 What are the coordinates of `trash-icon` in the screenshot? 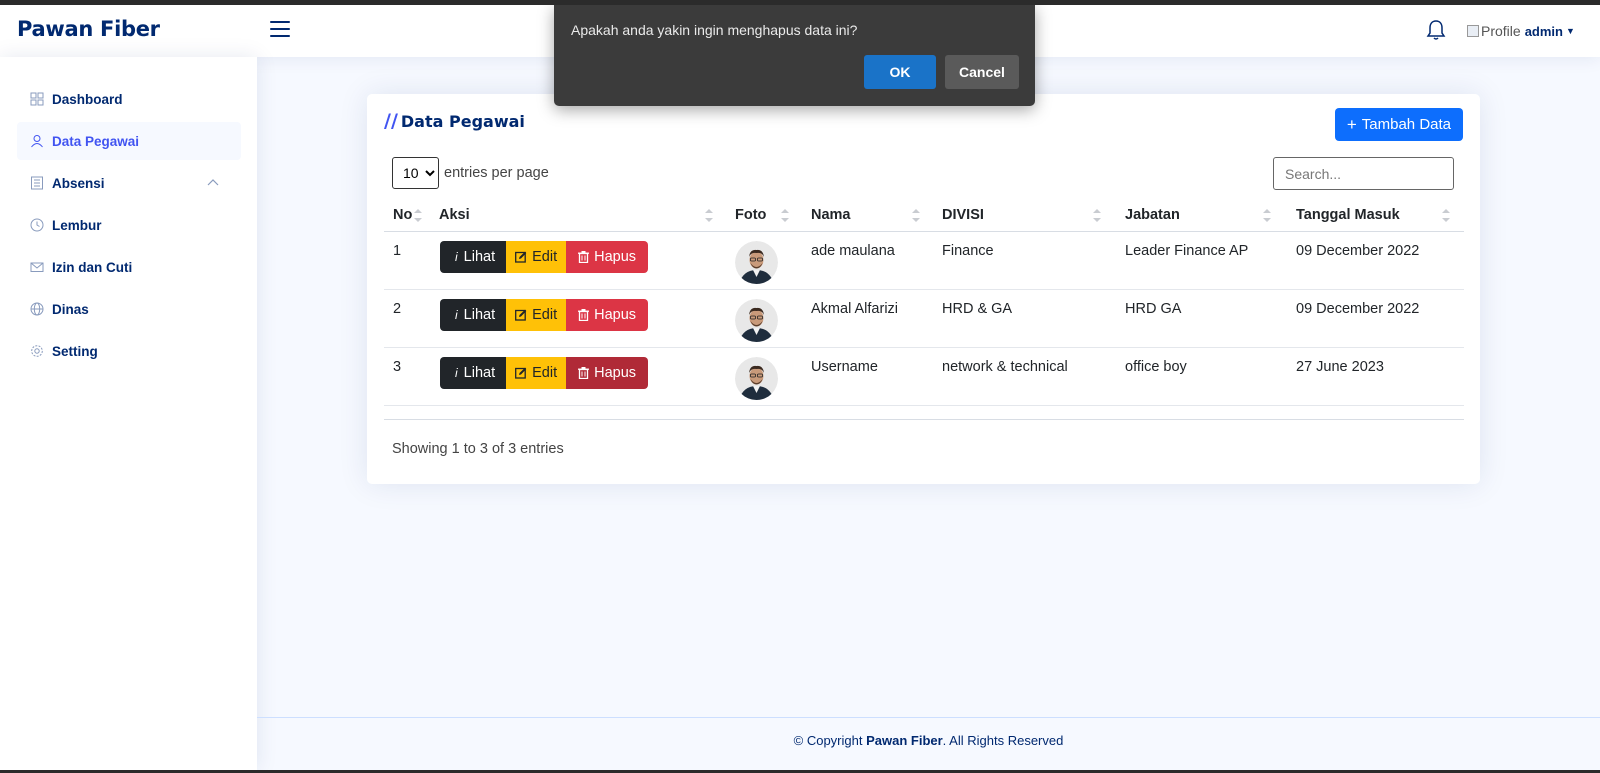 It's located at (584, 257).